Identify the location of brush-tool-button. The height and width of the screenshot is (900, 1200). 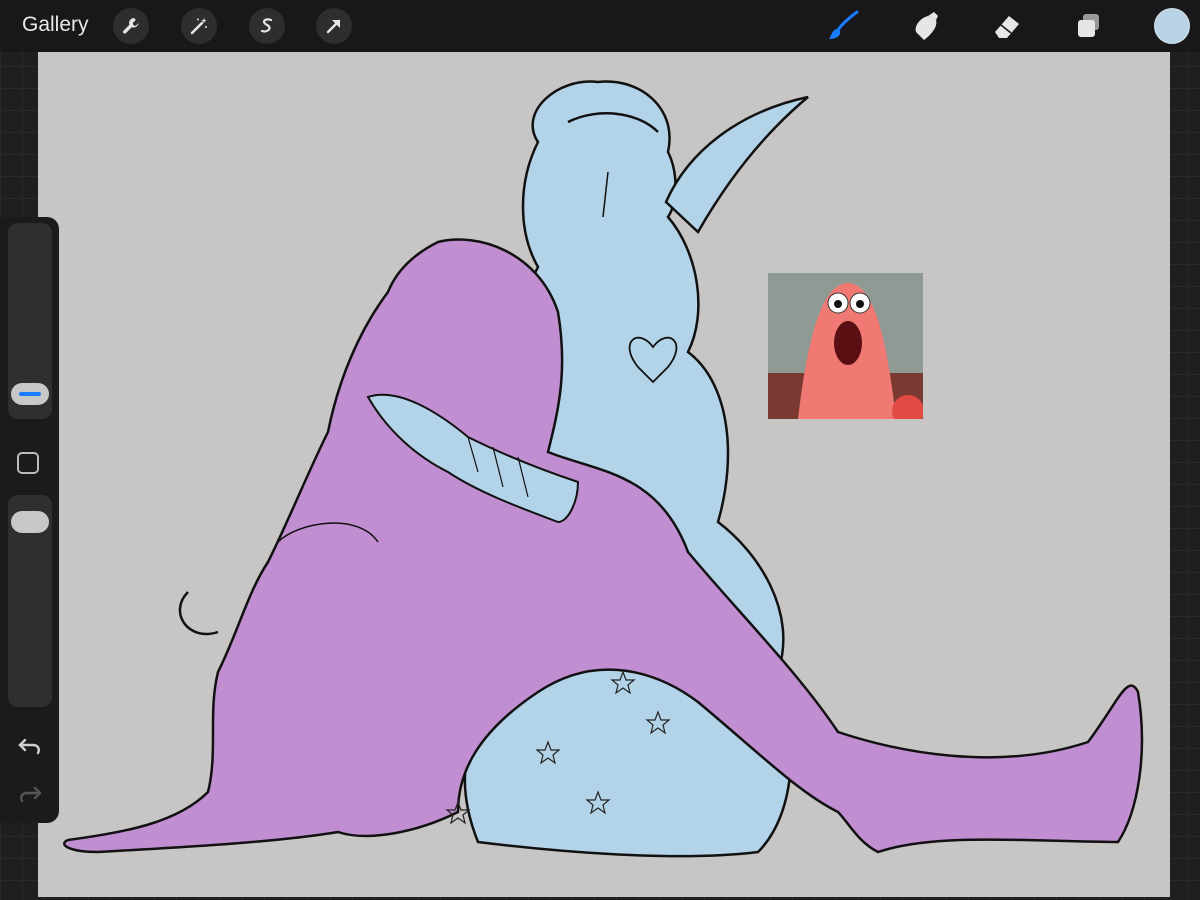
(843, 26).